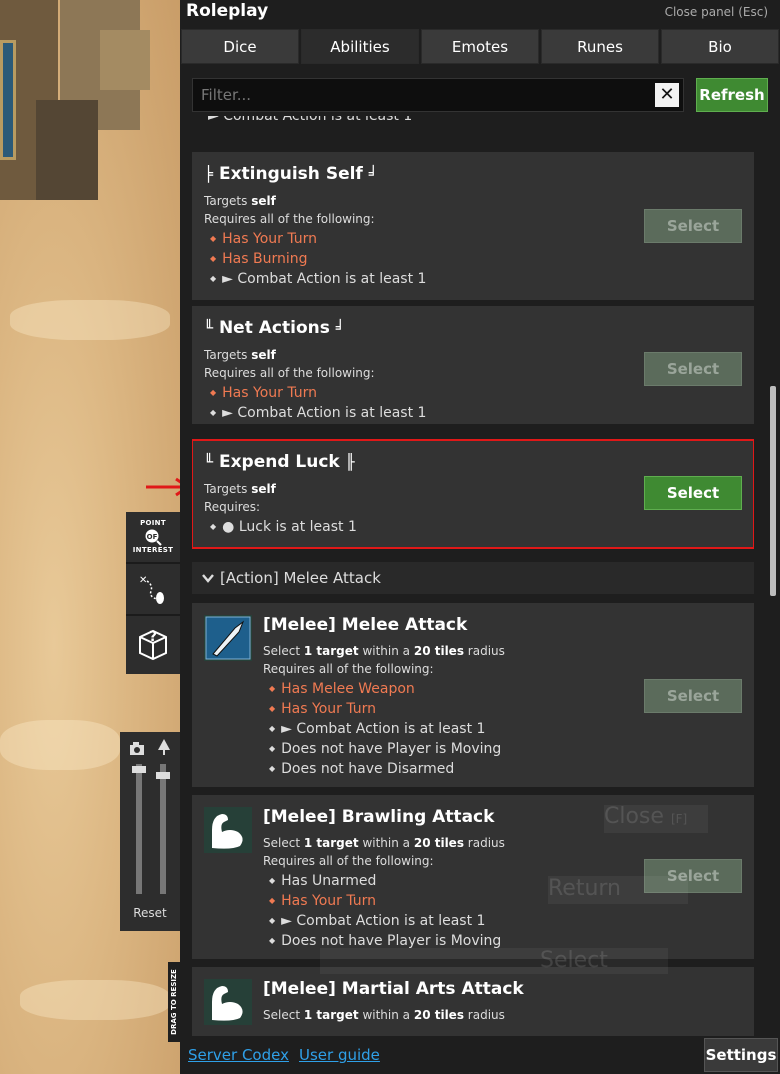  What do you see at coordinates (773, 491) in the screenshot?
I see `scrollbar-thumb` at bounding box center [773, 491].